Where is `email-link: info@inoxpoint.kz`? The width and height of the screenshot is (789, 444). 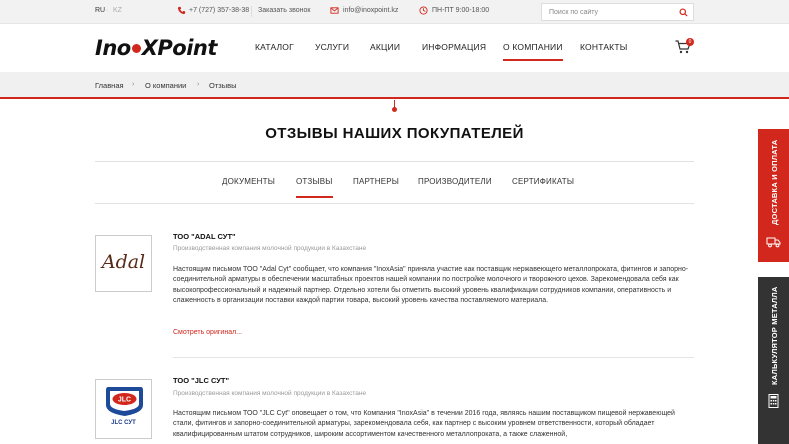
email-link: info@inoxpoint.kz is located at coordinates (370, 10).